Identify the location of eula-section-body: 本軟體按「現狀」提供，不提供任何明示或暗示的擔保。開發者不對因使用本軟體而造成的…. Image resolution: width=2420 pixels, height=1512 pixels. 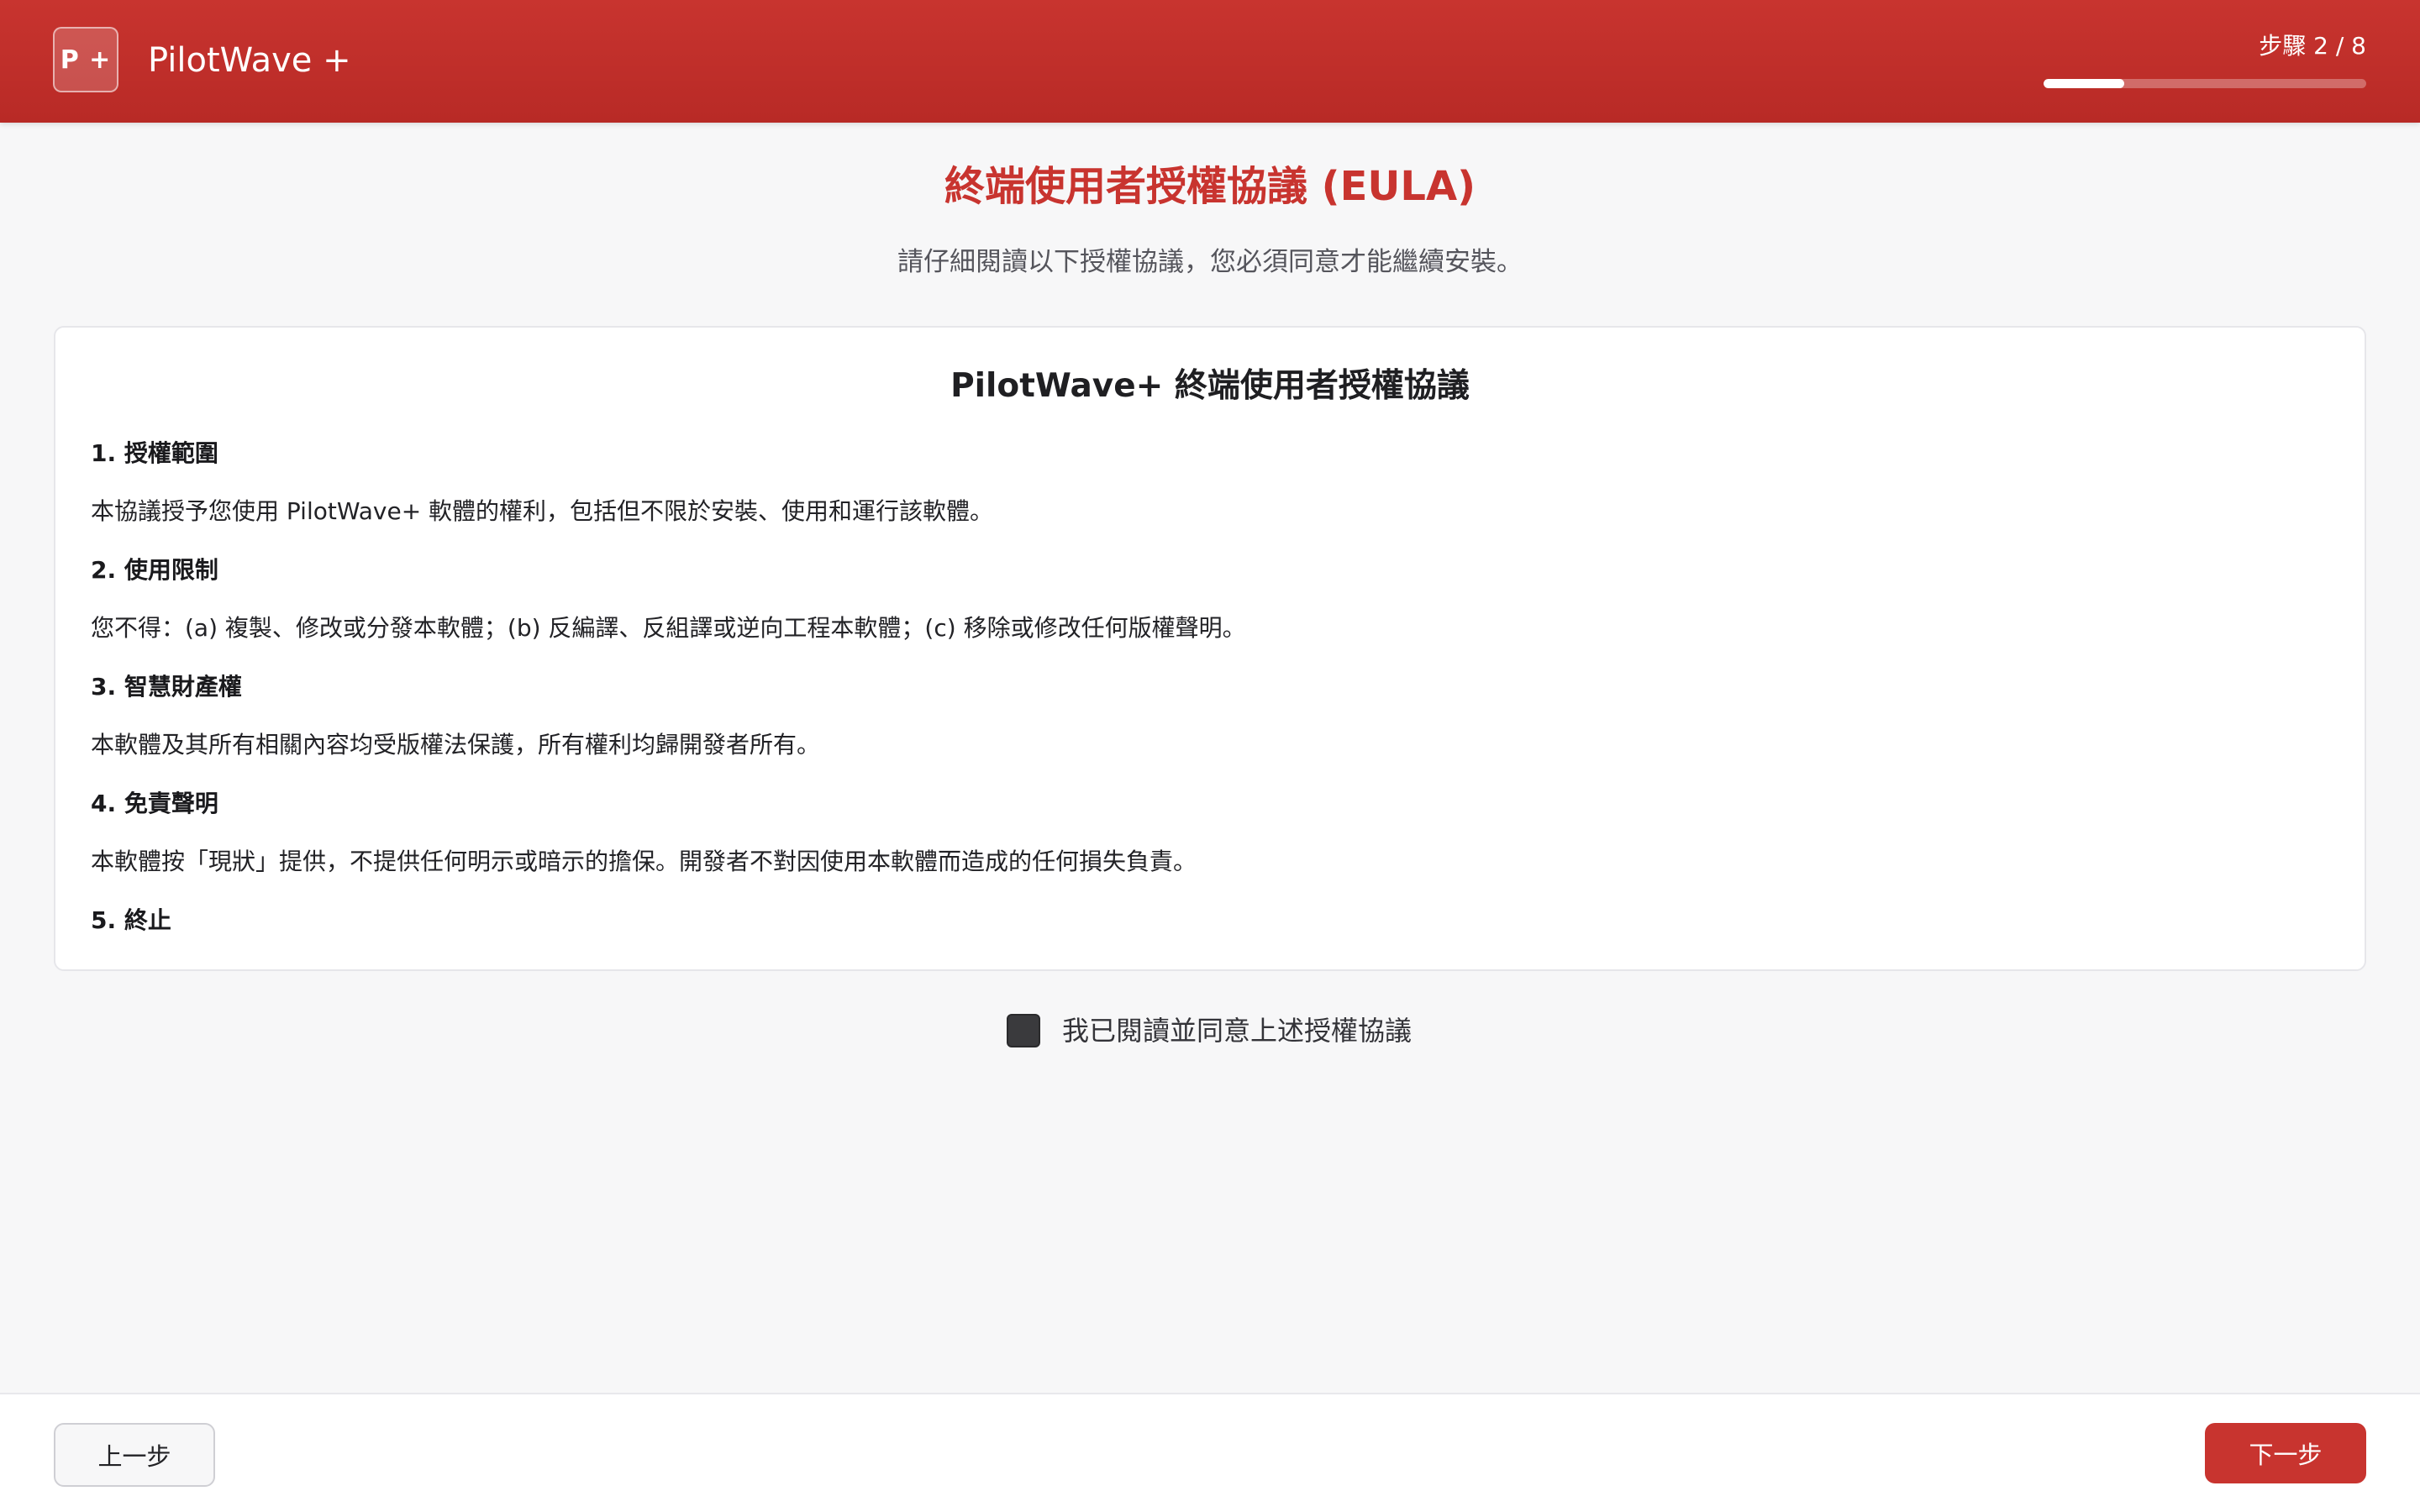
(644, 861).